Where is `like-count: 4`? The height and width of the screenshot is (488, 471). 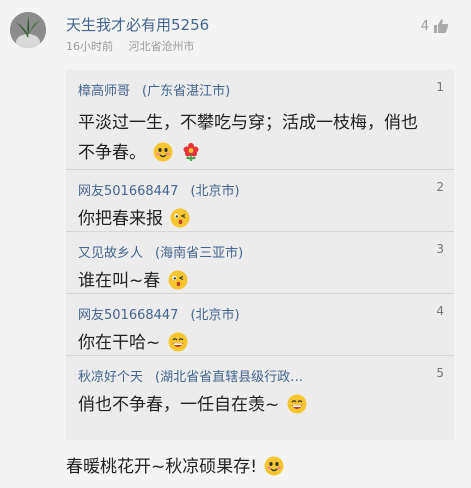
like-count: 4 is located at coordinates (424, 26).